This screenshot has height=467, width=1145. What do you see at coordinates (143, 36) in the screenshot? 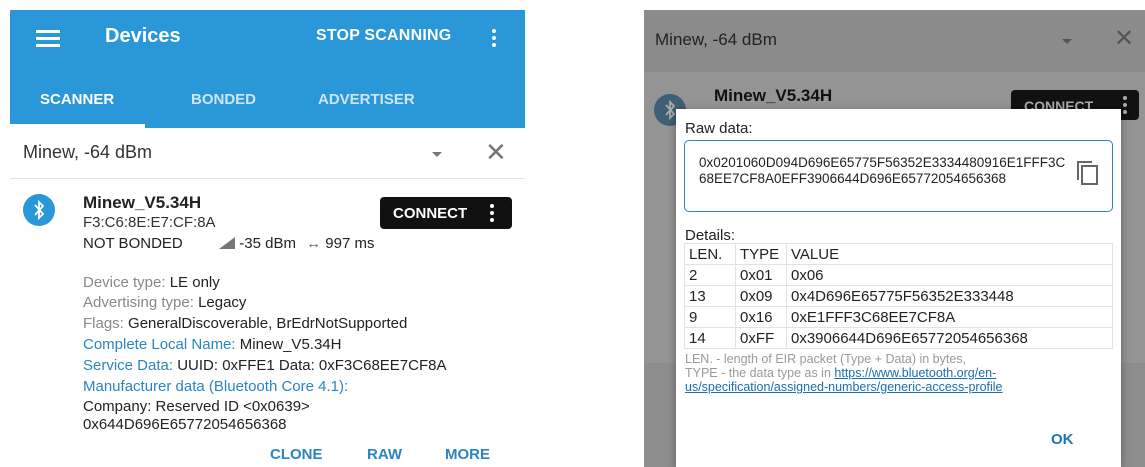
I see `page-title: Devices` at bounding box center [143, 36].